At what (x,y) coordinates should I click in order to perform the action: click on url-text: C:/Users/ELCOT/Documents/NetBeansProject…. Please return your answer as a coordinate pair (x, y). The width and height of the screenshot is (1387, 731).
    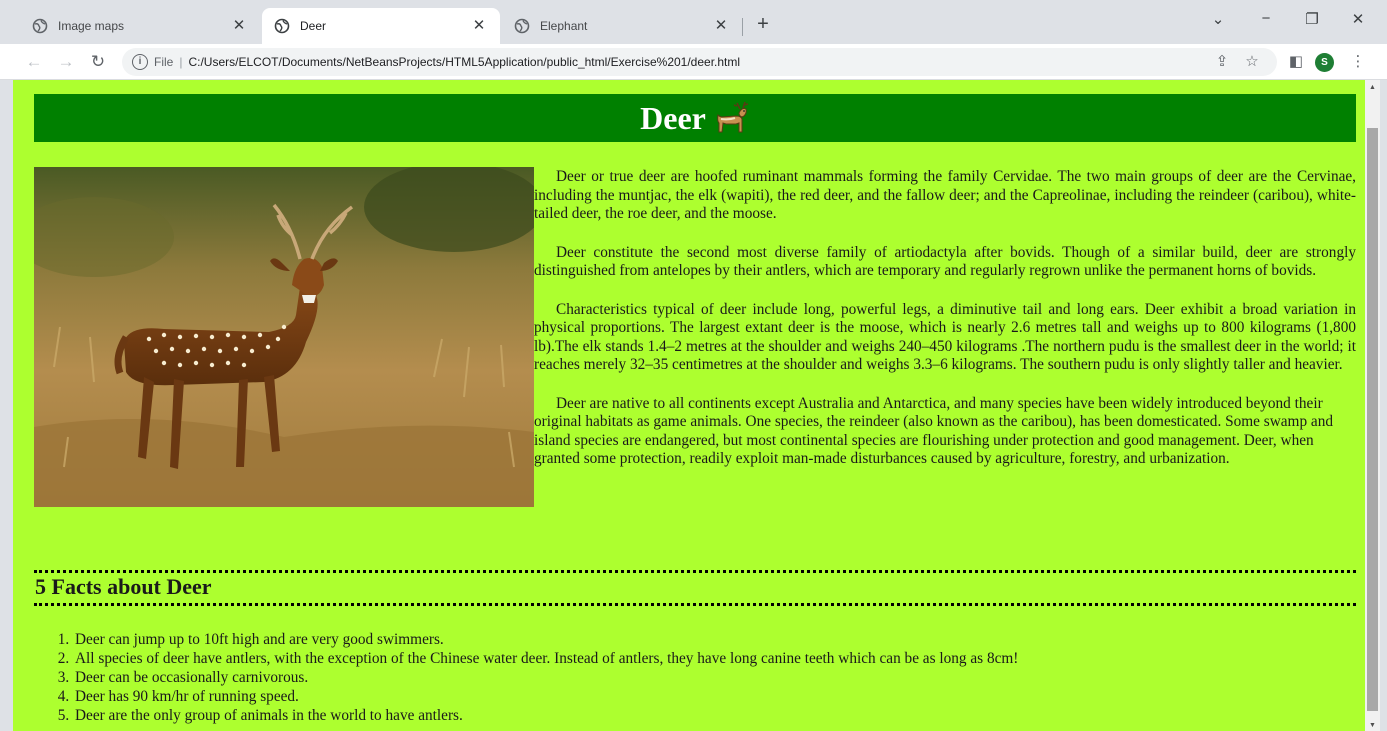
    Looking at the image, I should click on (464, 62).